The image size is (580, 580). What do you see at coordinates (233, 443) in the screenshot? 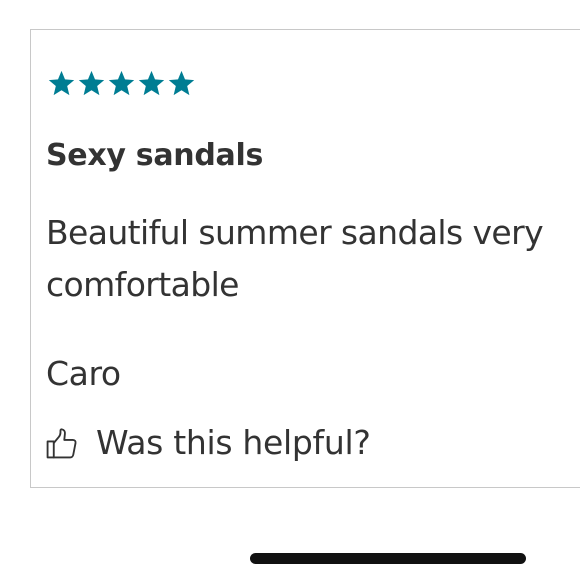
I see `helpful-label: Was this helpful?` at bounding box center [233, 443].